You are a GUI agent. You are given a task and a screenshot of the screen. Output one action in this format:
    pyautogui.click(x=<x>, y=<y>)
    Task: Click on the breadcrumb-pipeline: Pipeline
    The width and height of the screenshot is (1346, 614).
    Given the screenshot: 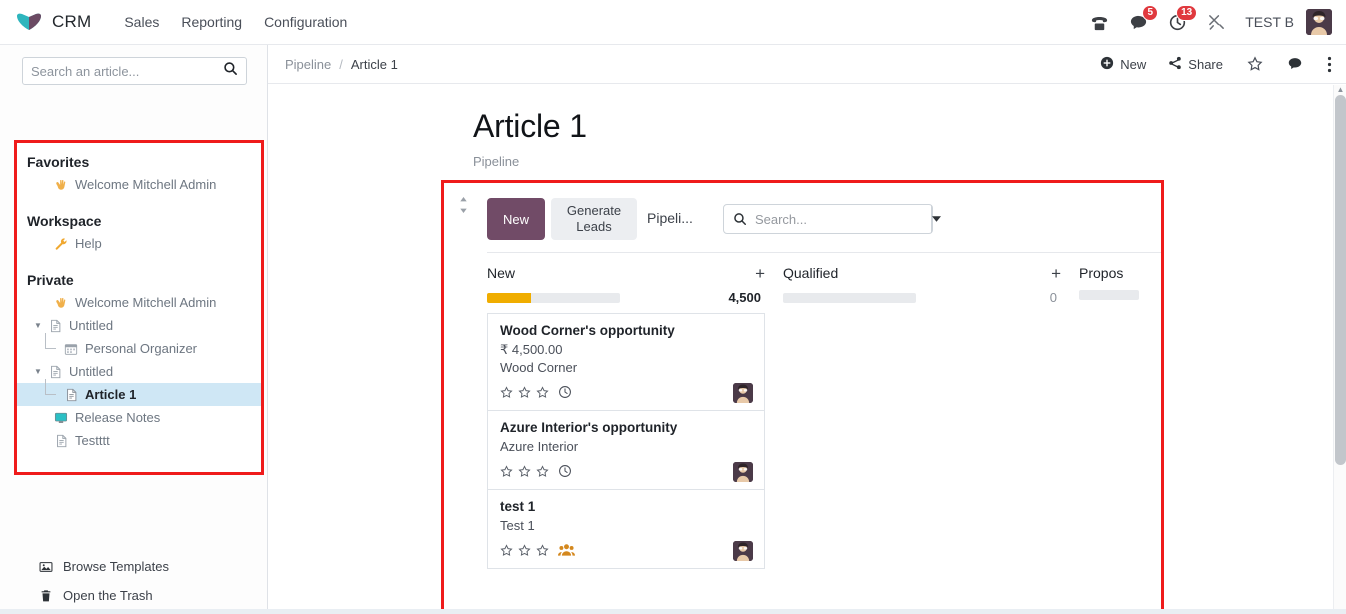 What is the action you would take?
    pyautogui.click(x=308, y=64)
    